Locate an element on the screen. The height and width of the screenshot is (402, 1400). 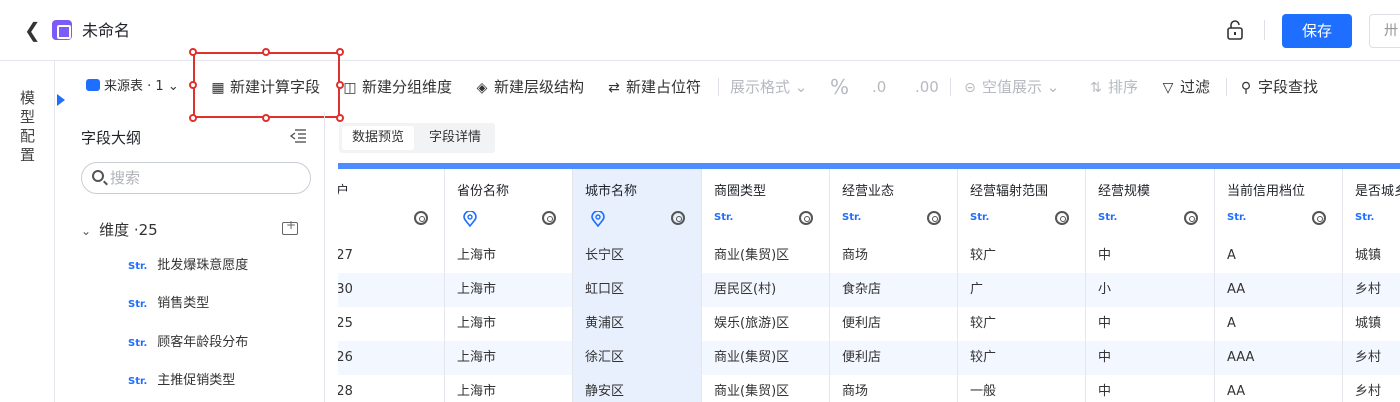
table-cell: 长宁区 is located at coordinates (604, 256).